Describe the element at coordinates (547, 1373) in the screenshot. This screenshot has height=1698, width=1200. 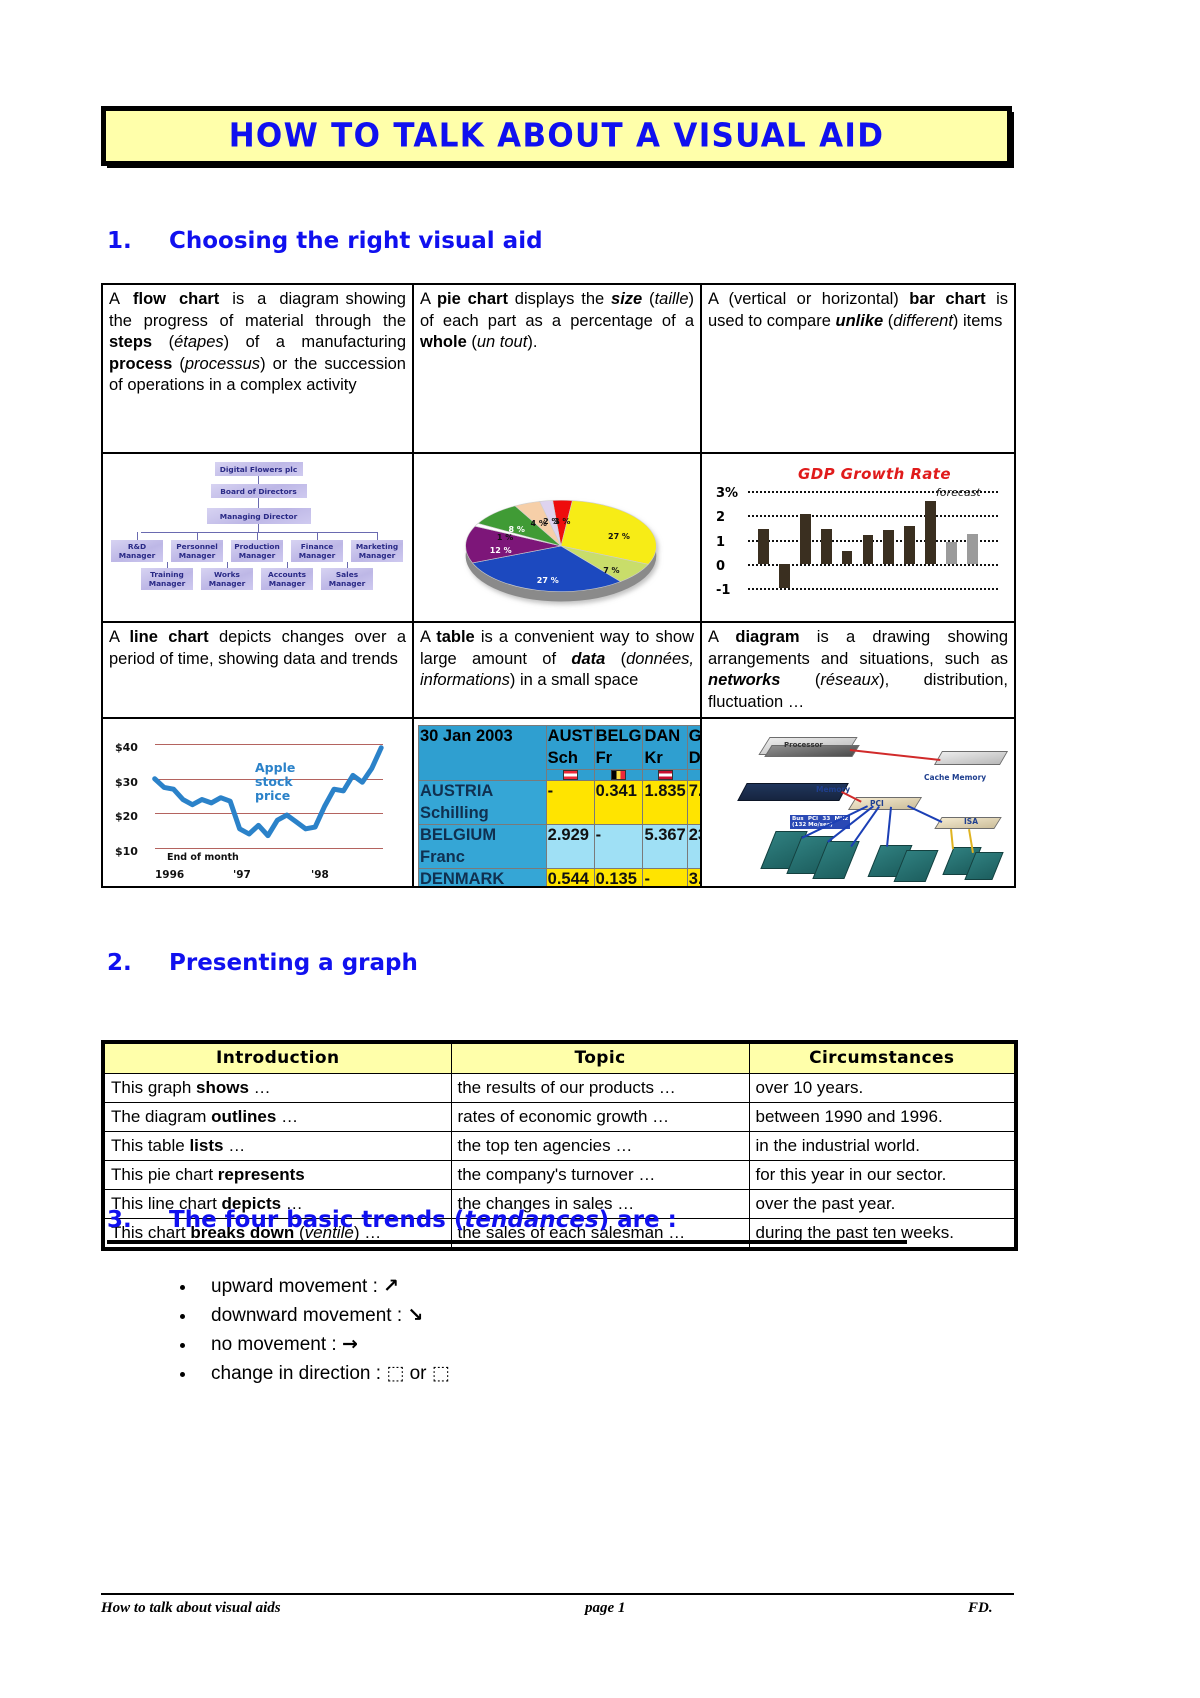
I see `list-item: change in direction : ⬚ or ⬚` at that location.